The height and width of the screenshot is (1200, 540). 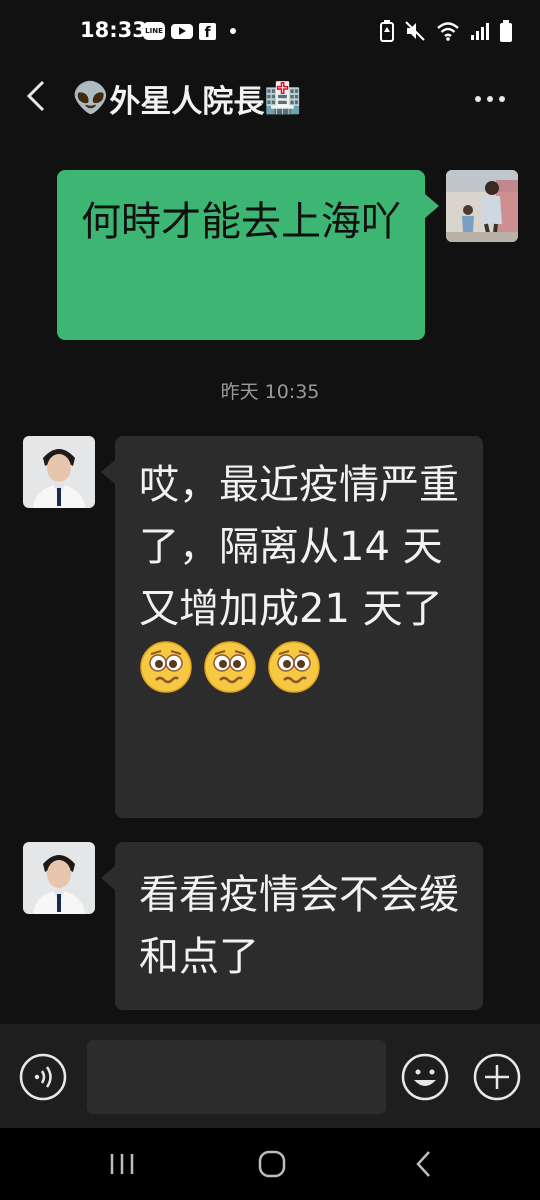 I want to click on add-attachment-button, so click(x=497, y=1077).